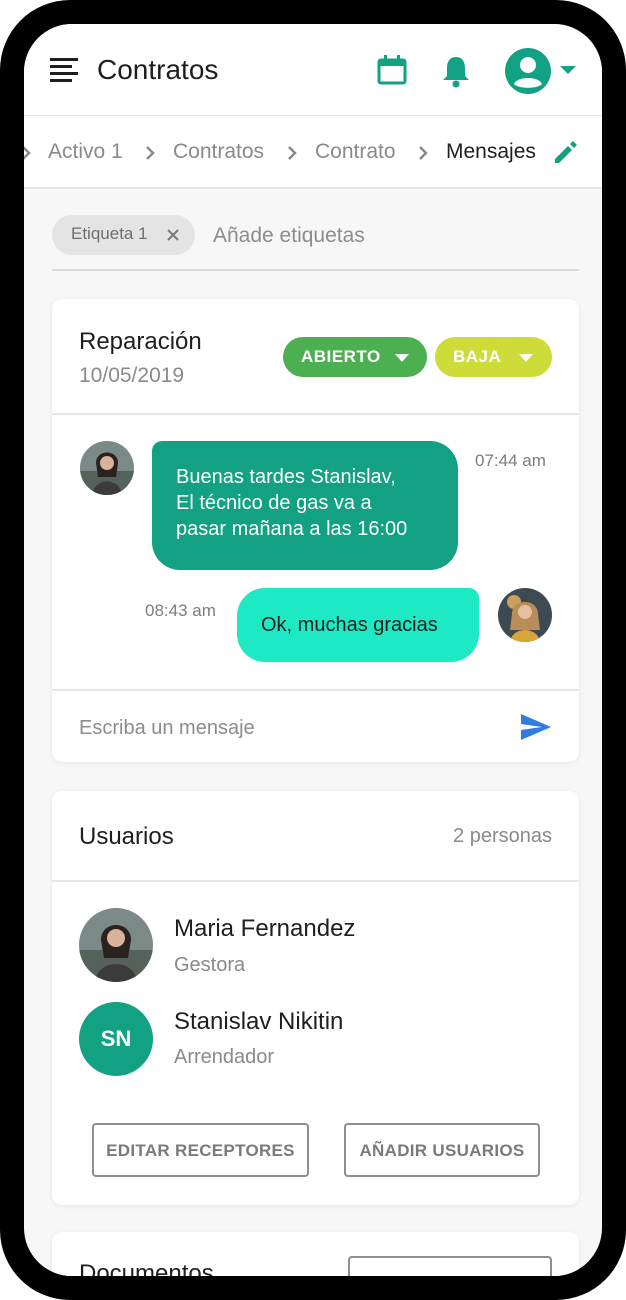  Describe the element at coordinates (566, 152) in the screenshot. I see `pencil-icon` at that location.